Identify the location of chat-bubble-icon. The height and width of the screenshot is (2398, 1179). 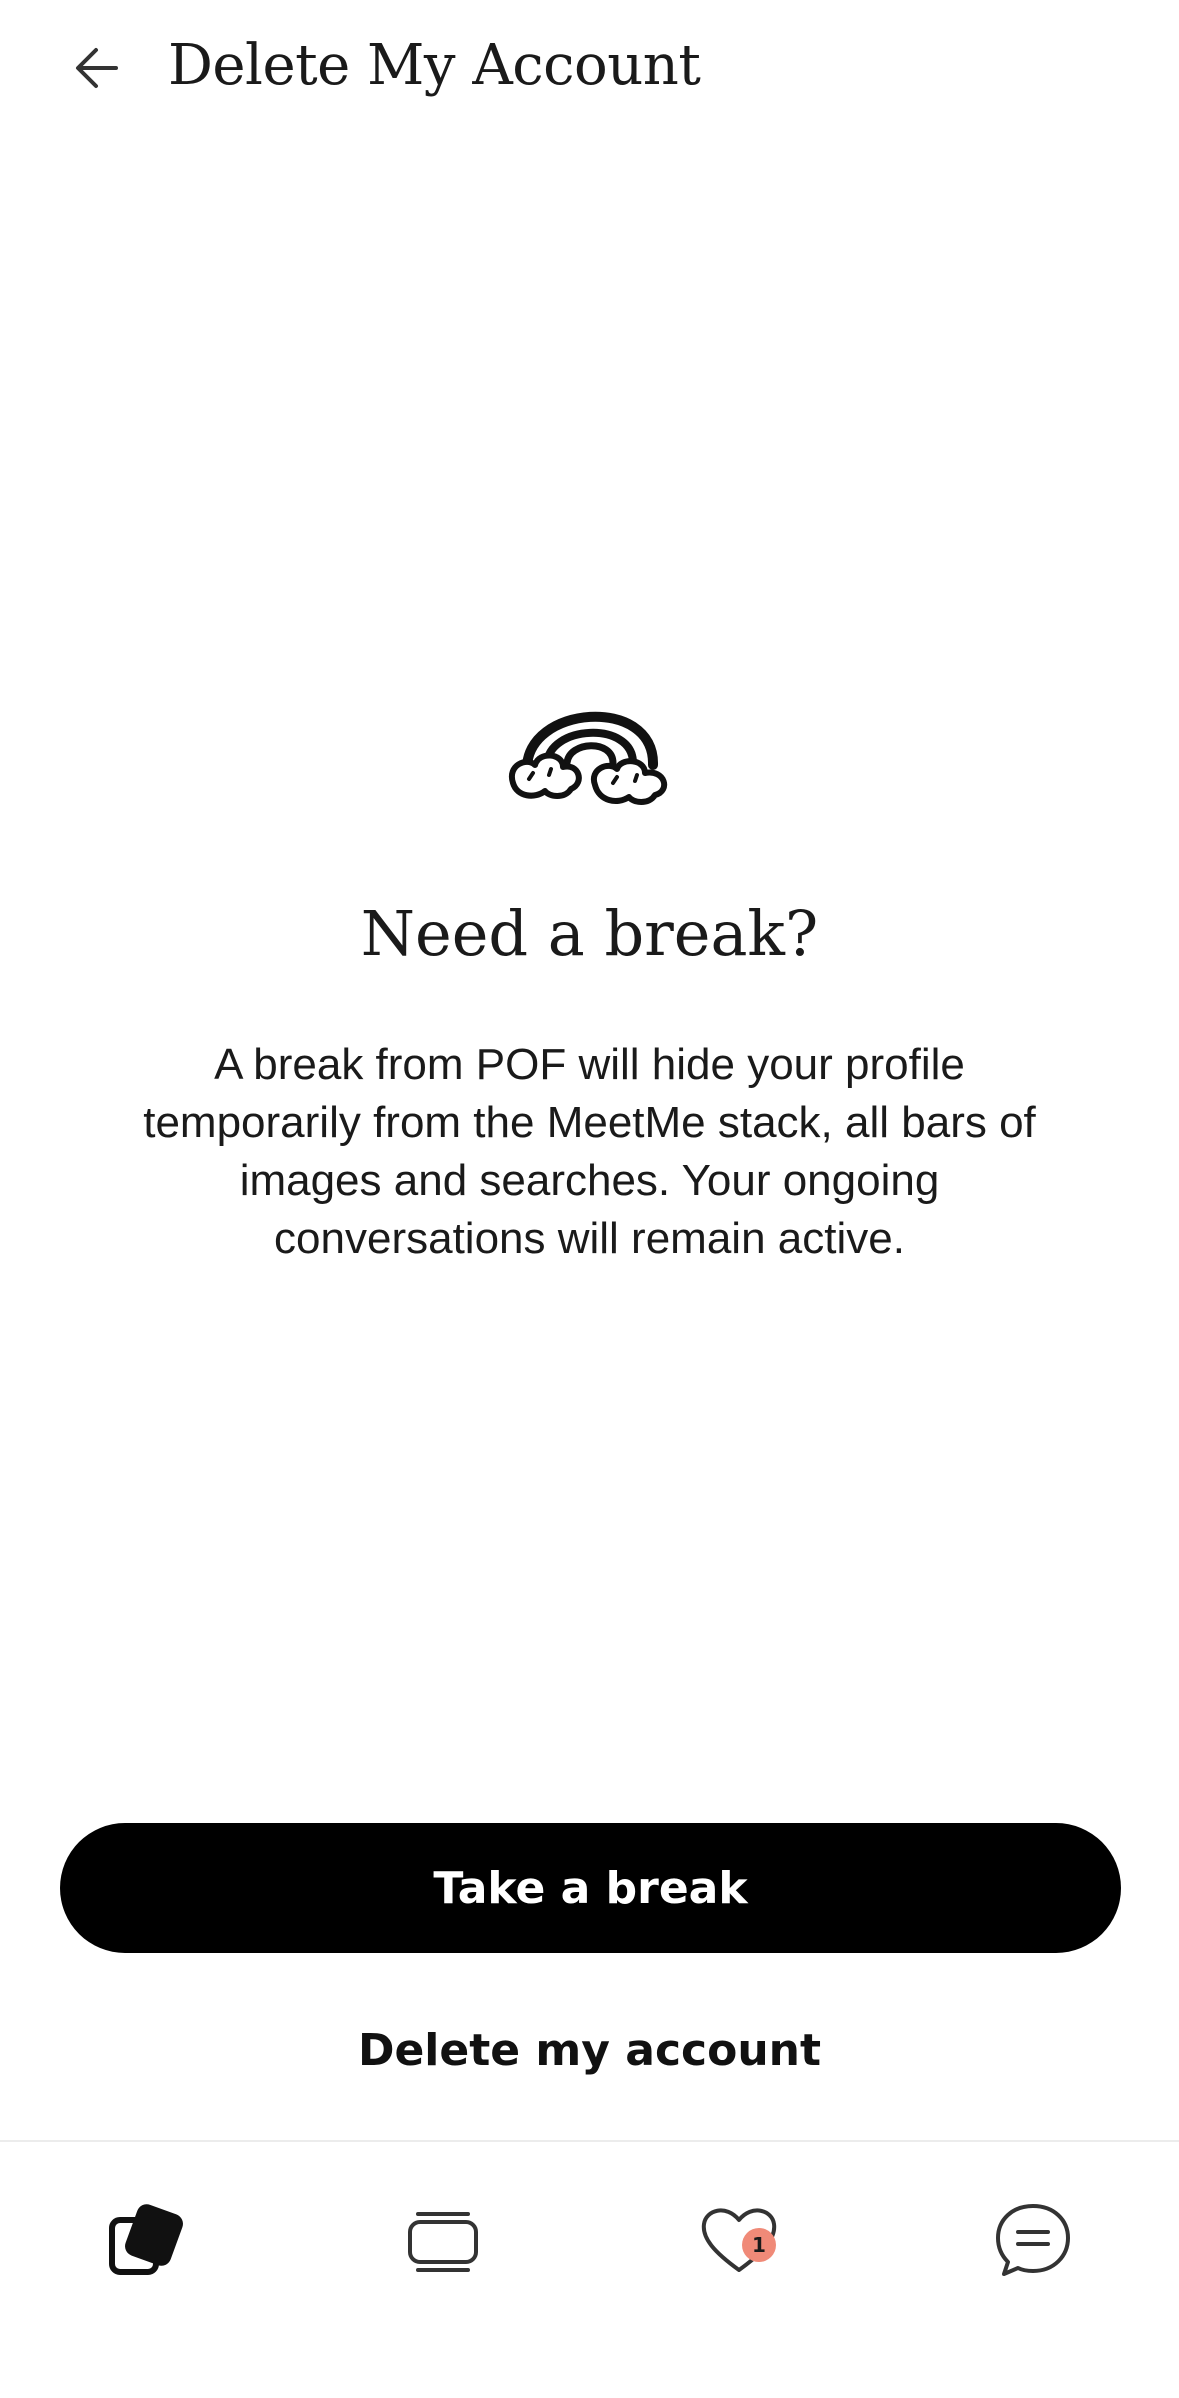
(1033, 2240).